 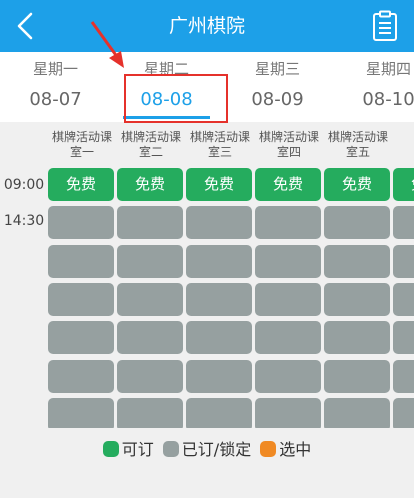 I want to click on date-tab: 星期一 08-07, so click(x=55, y=87).